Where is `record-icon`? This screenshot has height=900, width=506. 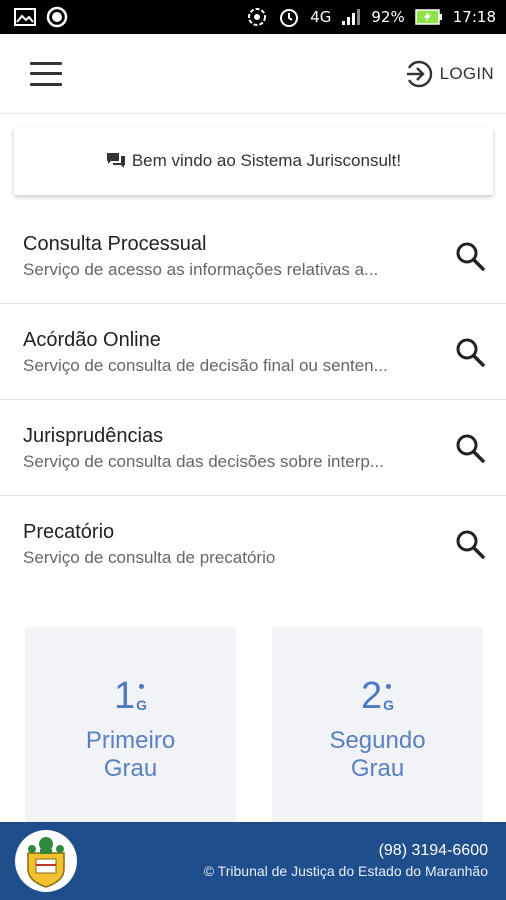 record-icon is located at coordinates (57, 17).